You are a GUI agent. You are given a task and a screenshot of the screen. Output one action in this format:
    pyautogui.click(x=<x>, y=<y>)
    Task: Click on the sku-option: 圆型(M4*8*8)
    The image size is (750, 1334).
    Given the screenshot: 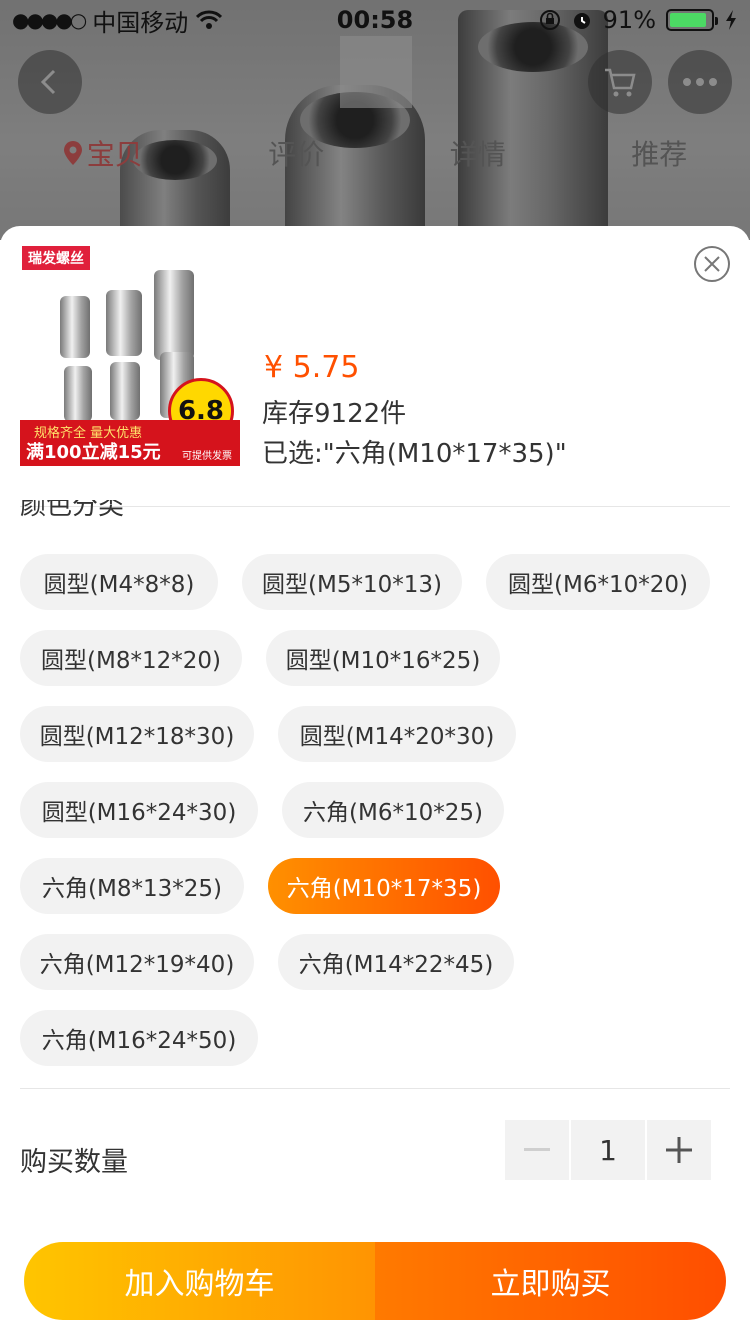 What is the action you would take?
    pyautogui.click(x=119, y=582)
    